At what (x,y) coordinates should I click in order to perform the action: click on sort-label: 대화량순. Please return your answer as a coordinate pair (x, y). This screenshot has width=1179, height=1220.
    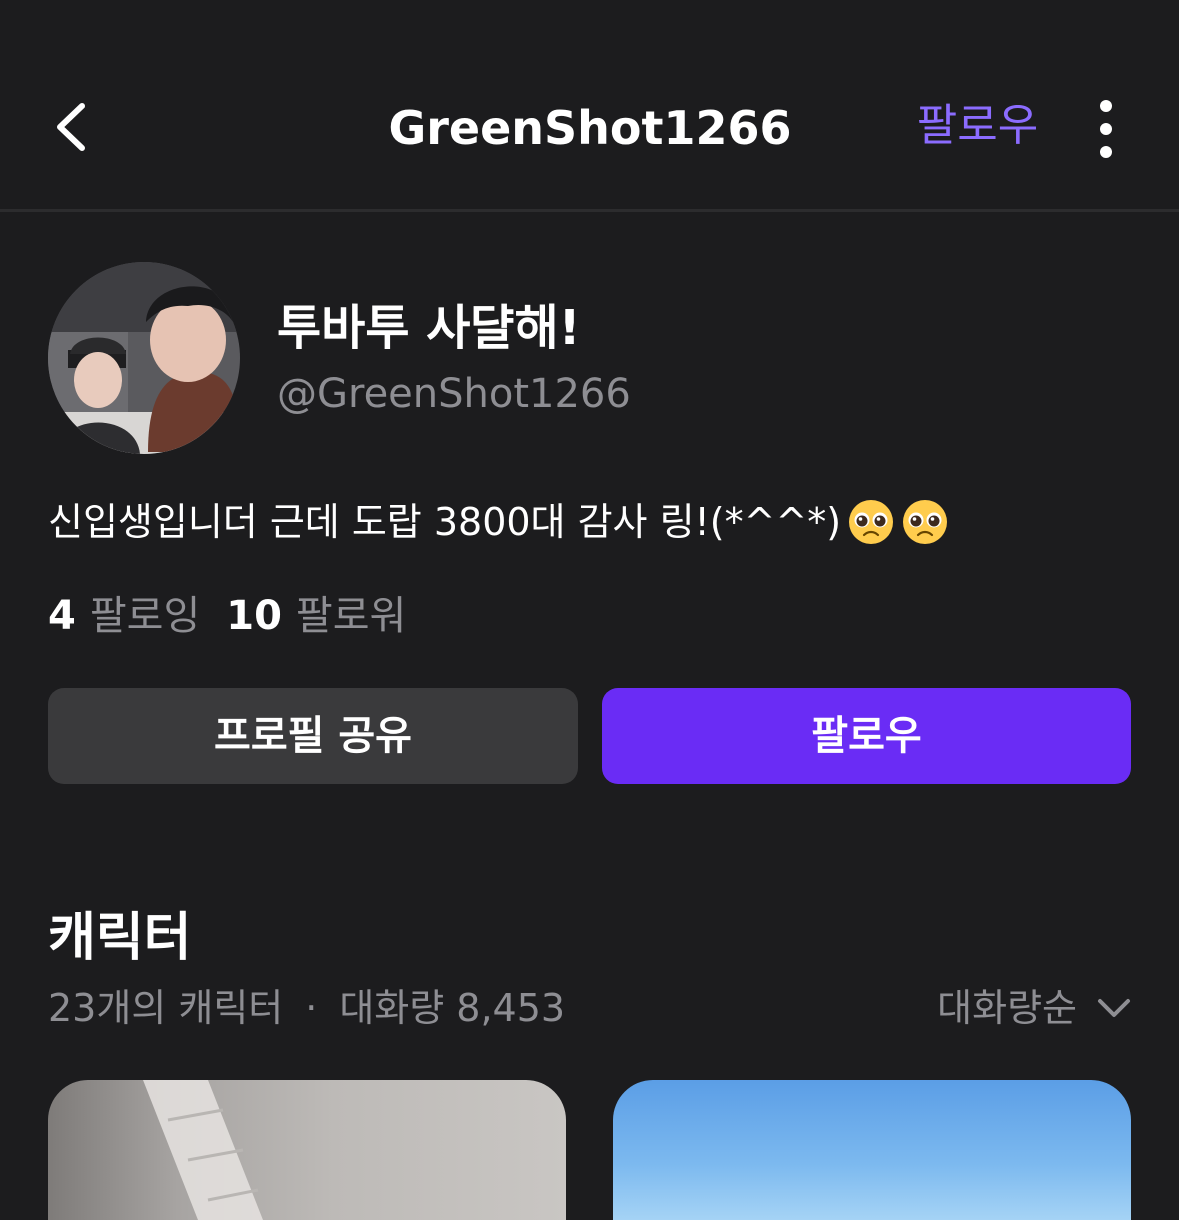
    Looking at the image, I should click on (1007, 1008).